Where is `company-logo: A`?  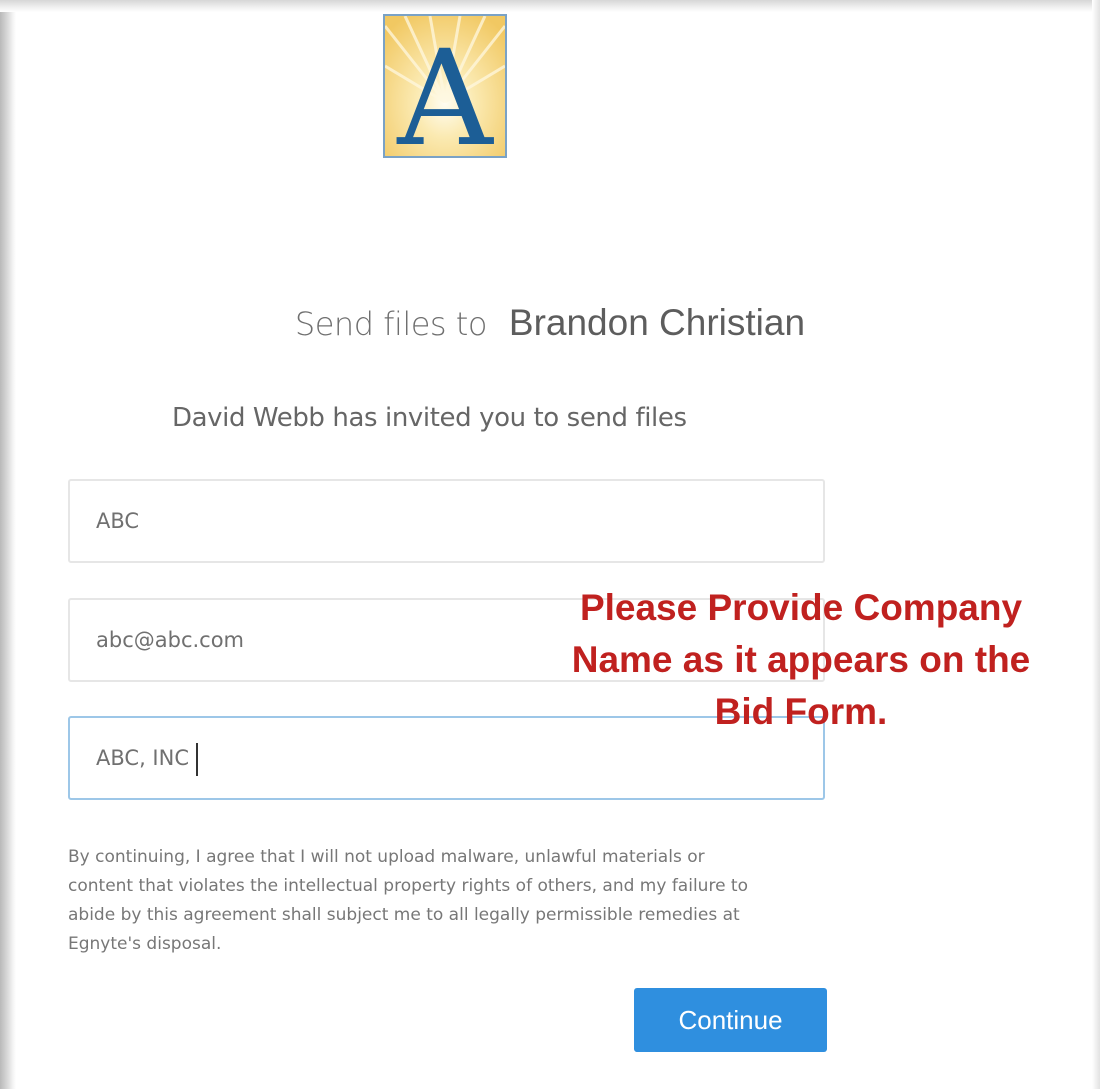 company-logo: A is located at coordinates (445, 86).